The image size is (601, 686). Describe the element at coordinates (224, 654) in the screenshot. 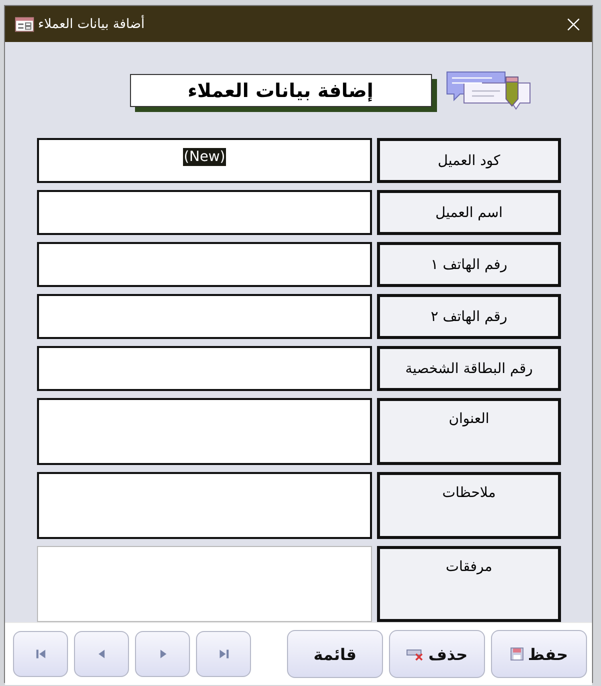

I see `last-record-icon` at that location.